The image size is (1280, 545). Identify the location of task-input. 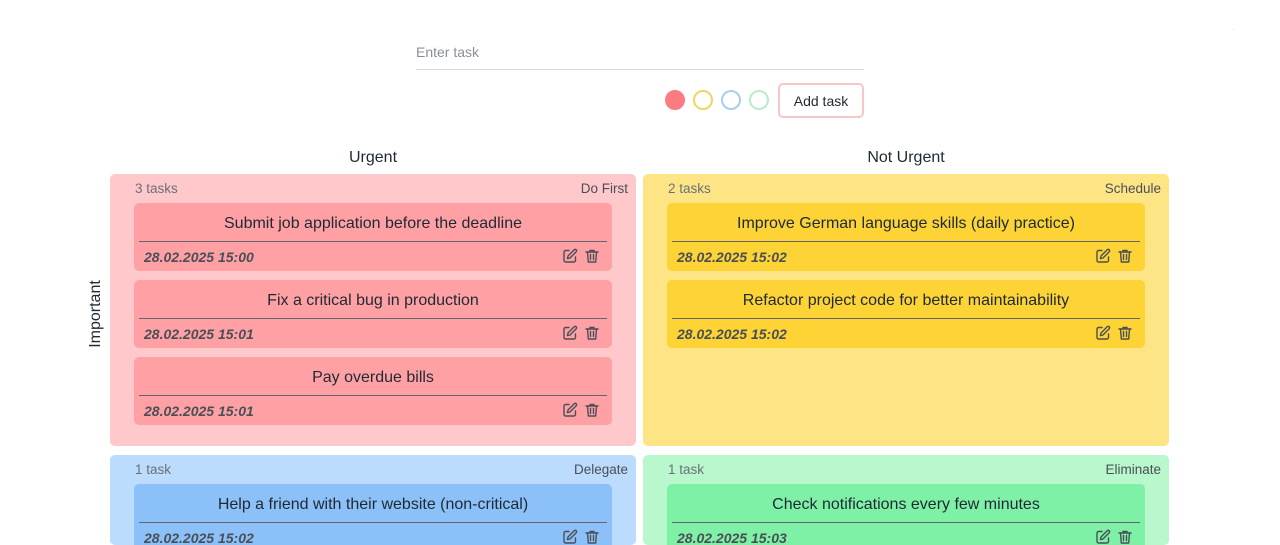
(640, 52).